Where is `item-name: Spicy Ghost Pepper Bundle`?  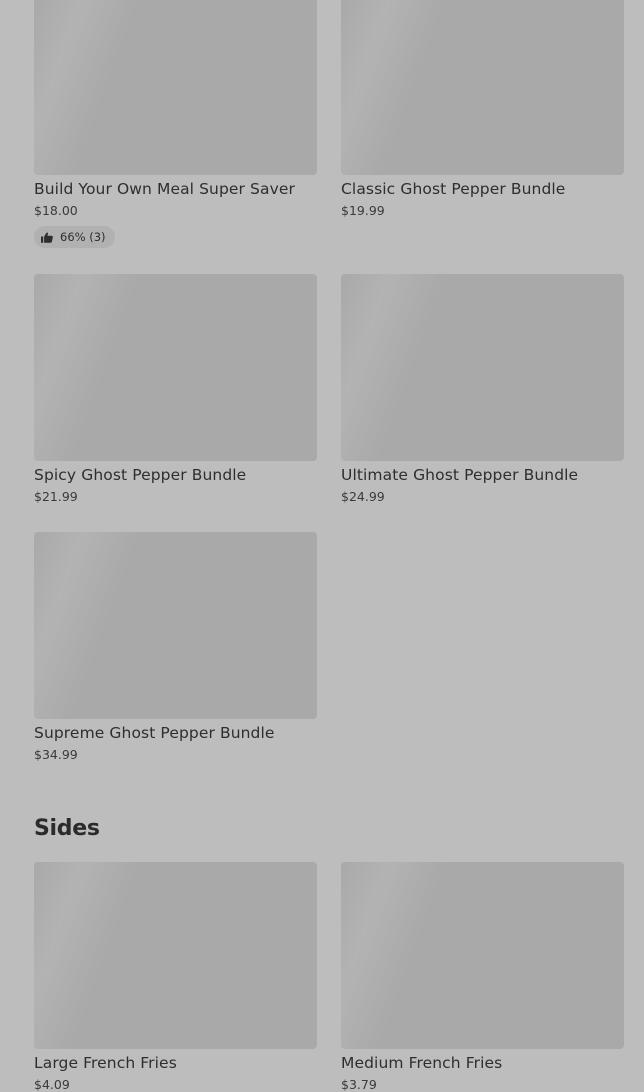 item-name: Spicy Ghost Pepper Bundle is located at coordinates (140, 475).